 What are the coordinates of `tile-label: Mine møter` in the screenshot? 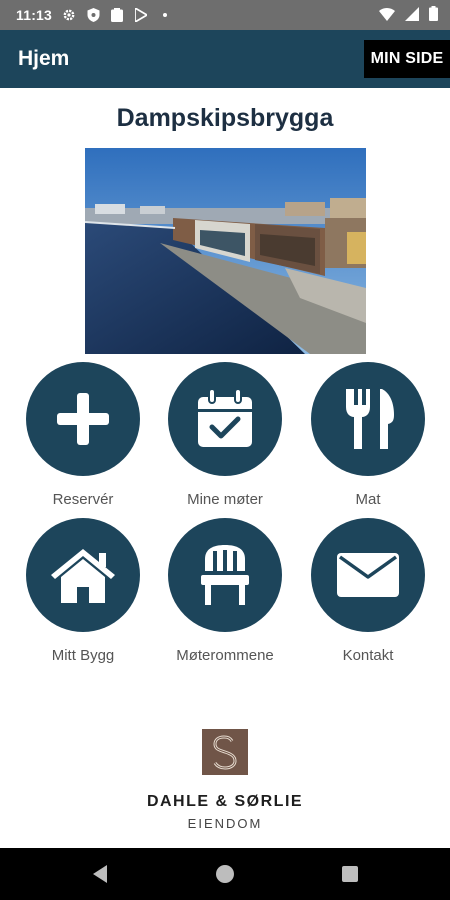 It's located at (225, 499).